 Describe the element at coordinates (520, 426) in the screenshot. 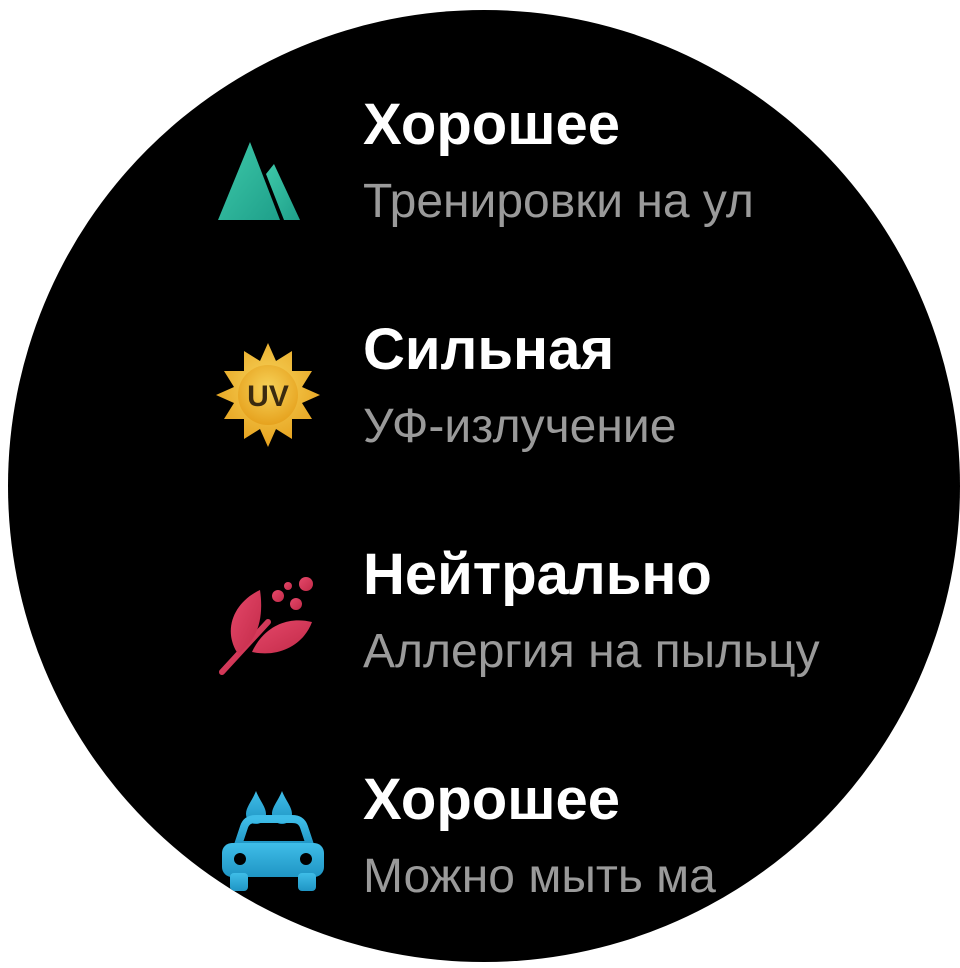

I see `item-subtitle: УФ-излучение` at that location.